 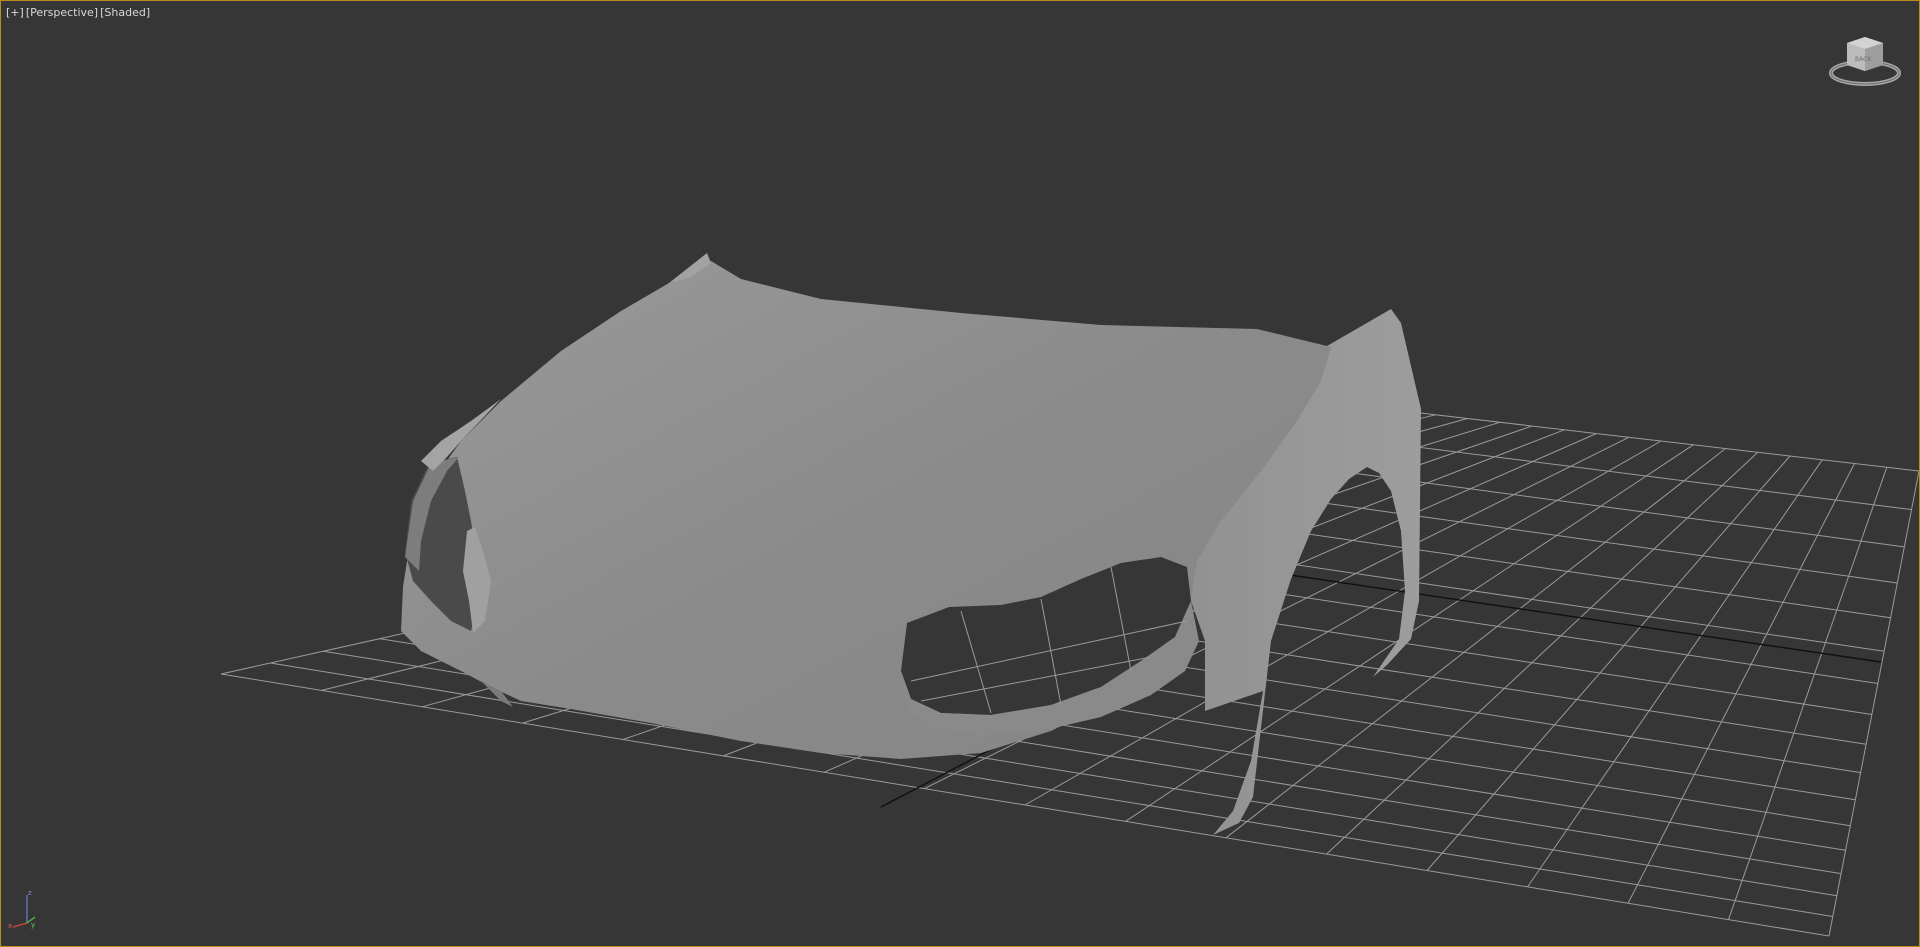 I want to click on viewport-label-menu: [+] [Perspective] [Shaded], so click(x=78, y=12).